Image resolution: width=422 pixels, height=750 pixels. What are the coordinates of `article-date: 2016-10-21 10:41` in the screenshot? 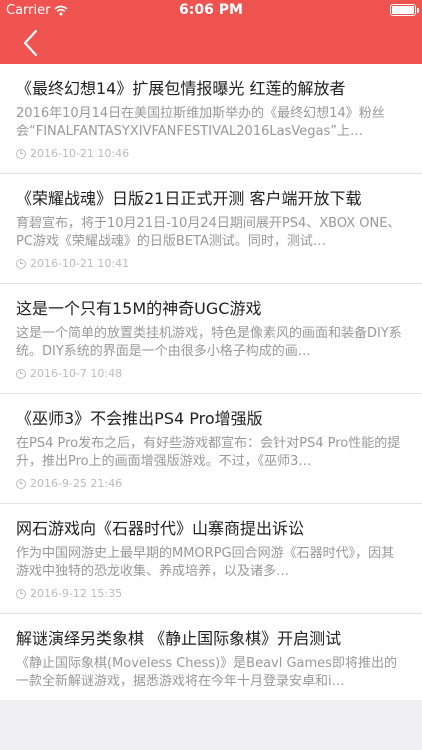 It's located at (80, 263).